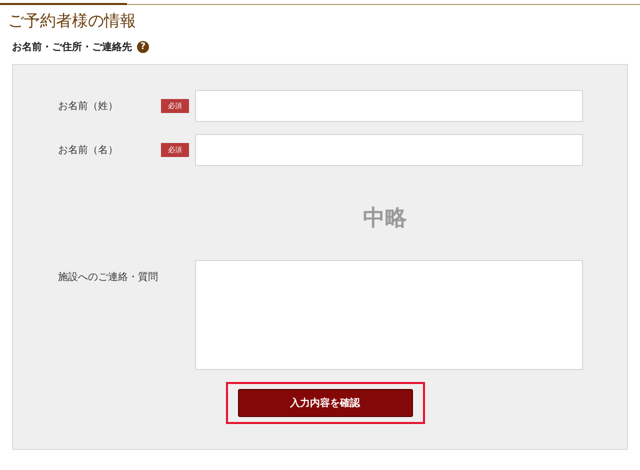 The height and width of the screenshot is (470, 640). What do you see at coordinates (72, 47) in the screenshot?
I see `section-subtitle: お名前・ご住所・ご連絡先` at bounding box center [72, 47].